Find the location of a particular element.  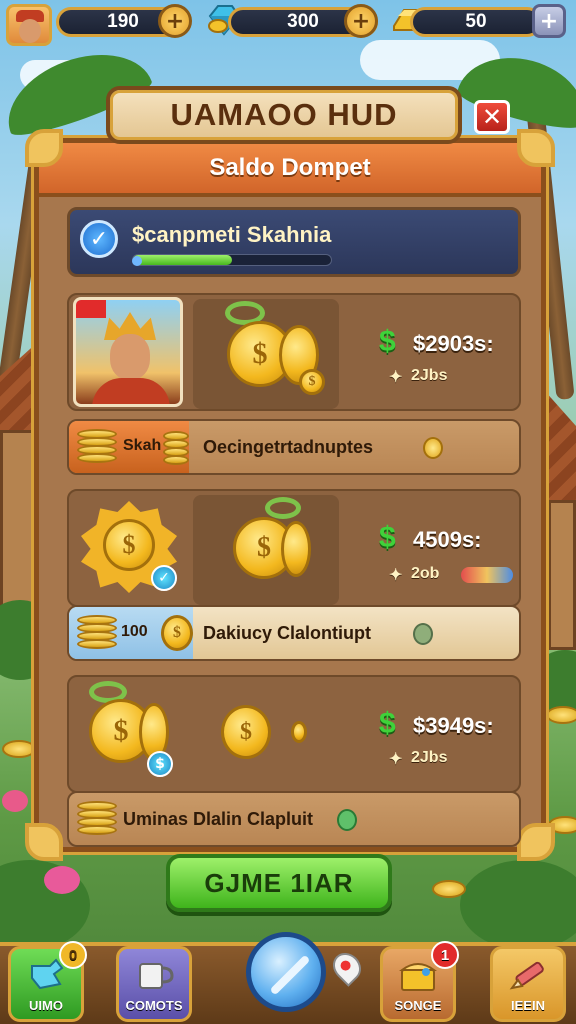

nav-label: SONGE is located at coordinates (418, 1005).